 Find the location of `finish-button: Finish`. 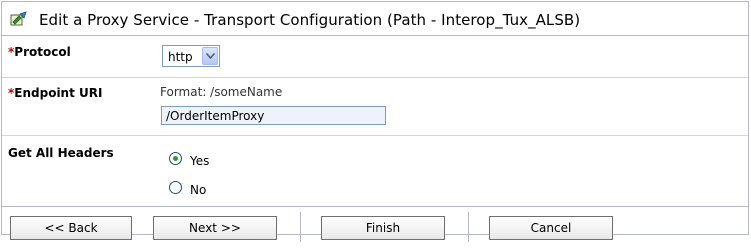

finish-button: Finish is located at coordinates (383, 228).